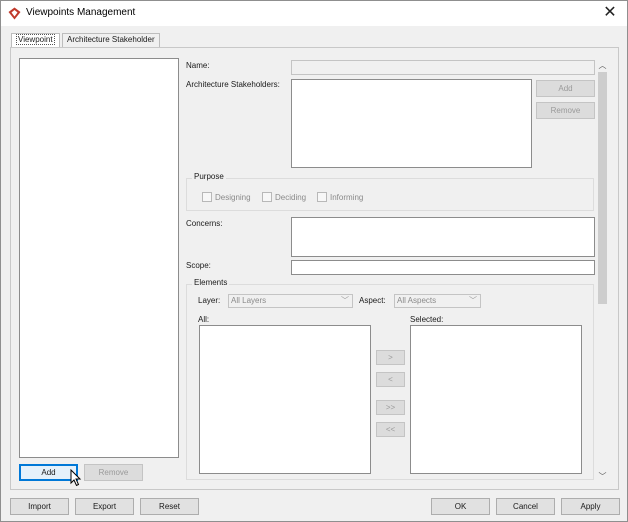 The image size is (628, 522). I want to click on layer-label: Layer:, so click(209, 300).